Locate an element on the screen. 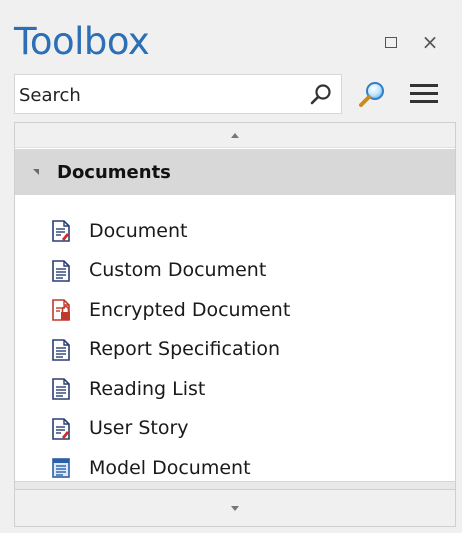 The width and height of the screenshot is (462, 533). scroll-down-button is located at coordinates (235, 507).